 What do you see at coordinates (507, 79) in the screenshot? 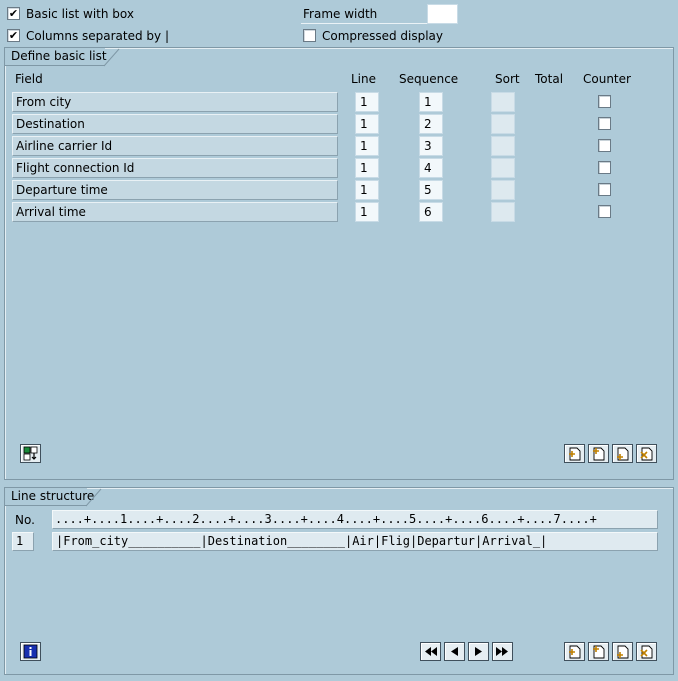
I see `sort-column-header: Sort` at bounding box center [507, 79].